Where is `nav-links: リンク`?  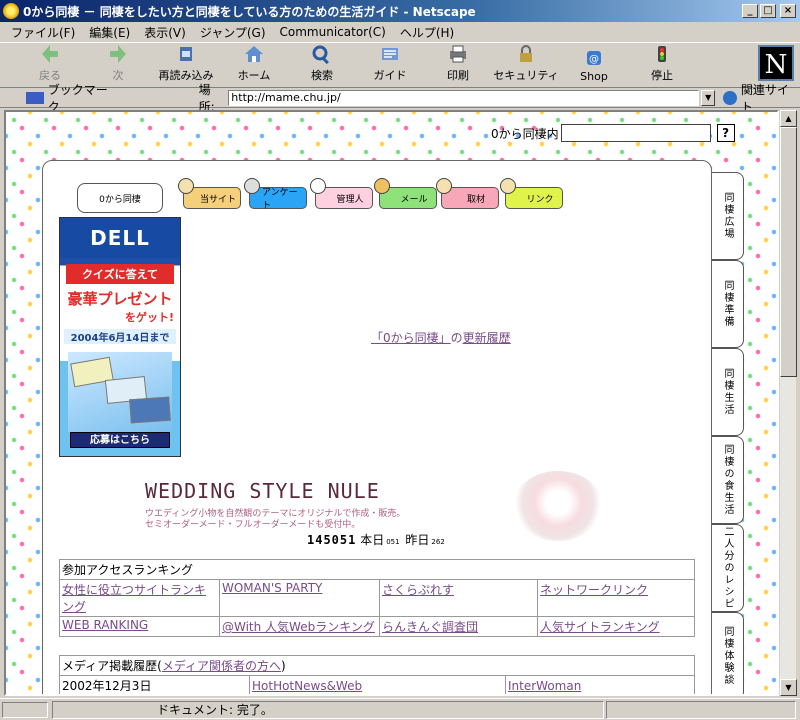 nav-links: リンク is located at coordinates (531, 193).